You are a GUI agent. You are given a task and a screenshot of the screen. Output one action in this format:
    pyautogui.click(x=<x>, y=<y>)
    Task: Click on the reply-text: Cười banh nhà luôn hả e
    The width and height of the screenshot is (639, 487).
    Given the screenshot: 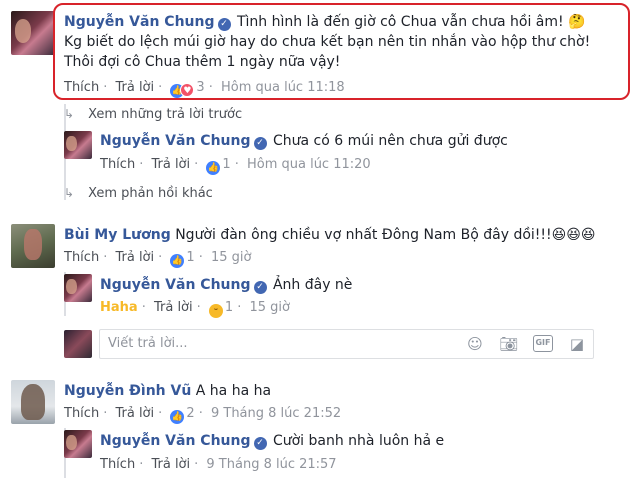 What is the action you would take?
    pyautogui.click(x=358, y=441)
    